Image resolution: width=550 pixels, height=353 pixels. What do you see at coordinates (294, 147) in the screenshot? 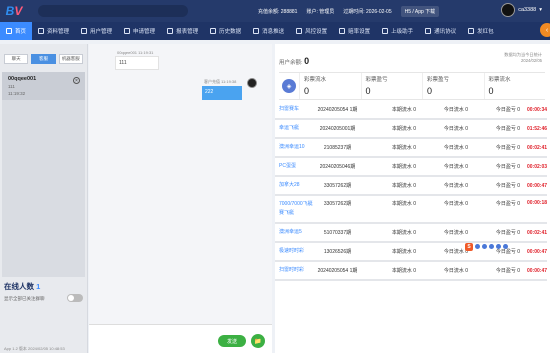
I see `lottery-link: 澳洲幸运10` at bounding box center [294, 147].